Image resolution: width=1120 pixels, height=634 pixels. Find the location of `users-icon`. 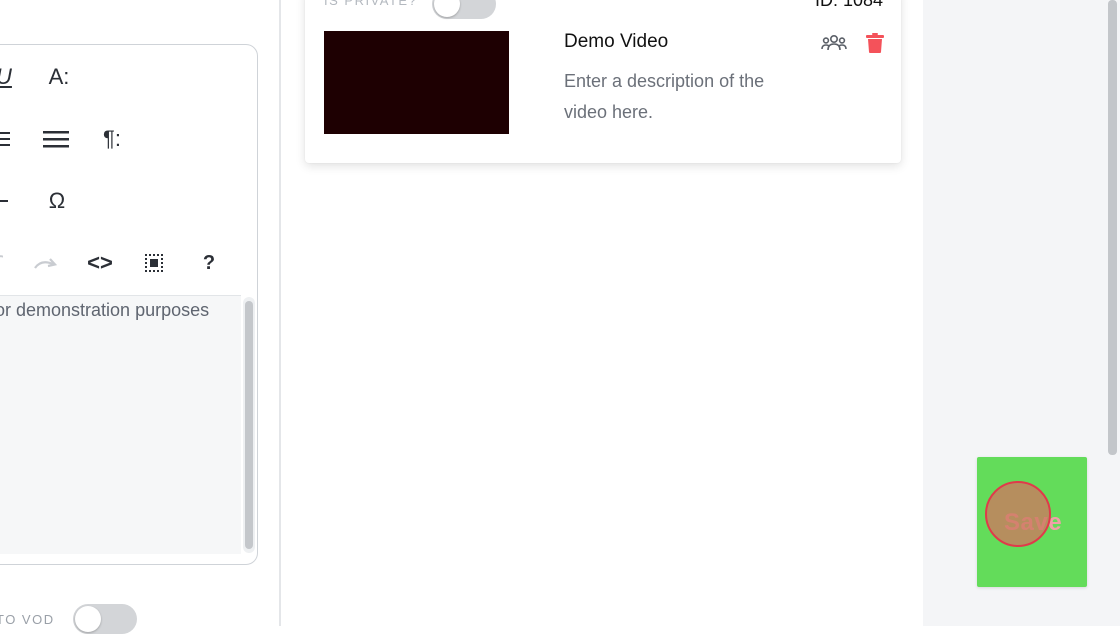

users-icon is located at coordinates (834, 42).